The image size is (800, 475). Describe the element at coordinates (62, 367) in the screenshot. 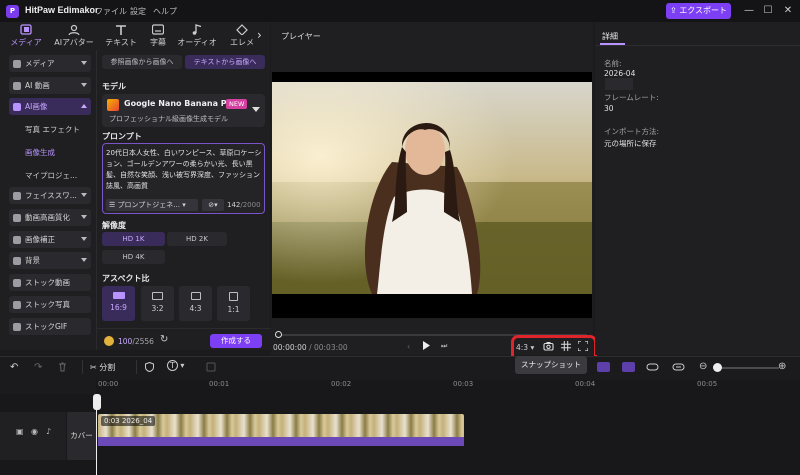

I see `trash-icon` at that location.